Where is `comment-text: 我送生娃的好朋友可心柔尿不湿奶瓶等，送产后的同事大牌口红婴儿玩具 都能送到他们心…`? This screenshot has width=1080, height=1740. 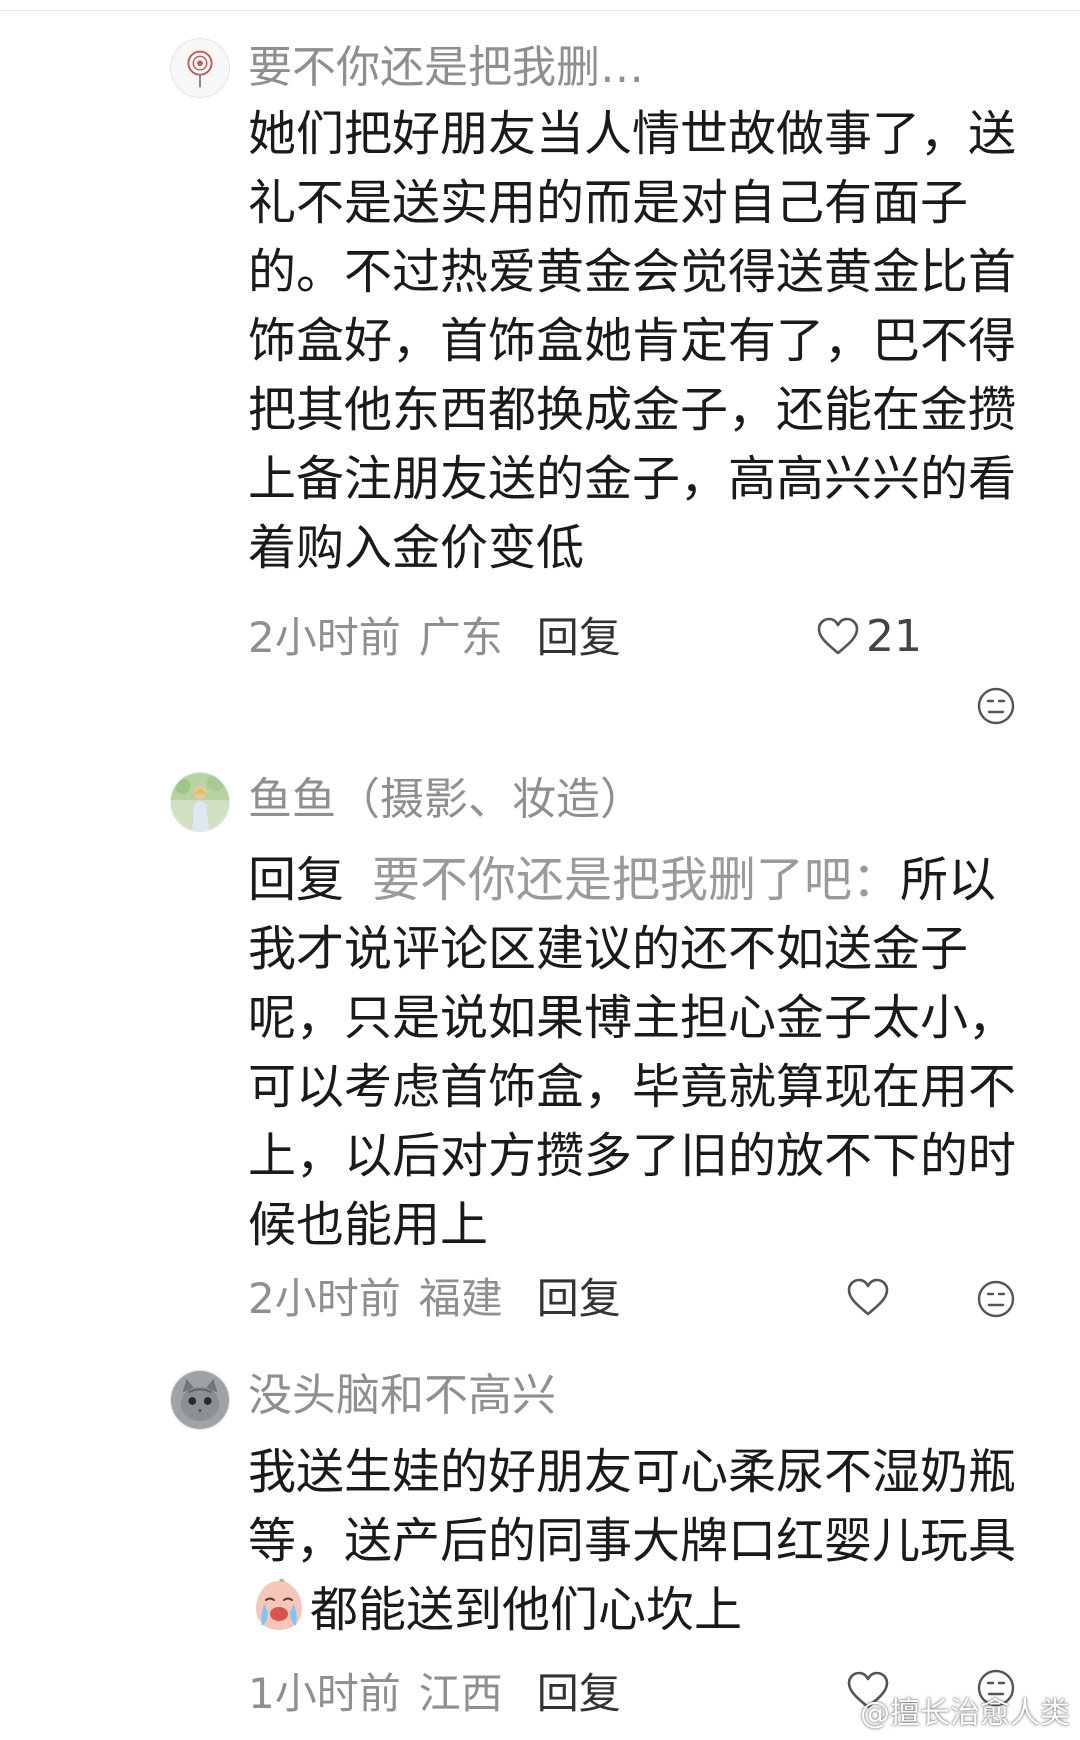
comment-text: 我送生娃的好朋友可心柔尿不湿奶瓶等，送产后的同事大牌口红婴儿玩具 都能送到他们心… is located at coordinates (633, 1541).